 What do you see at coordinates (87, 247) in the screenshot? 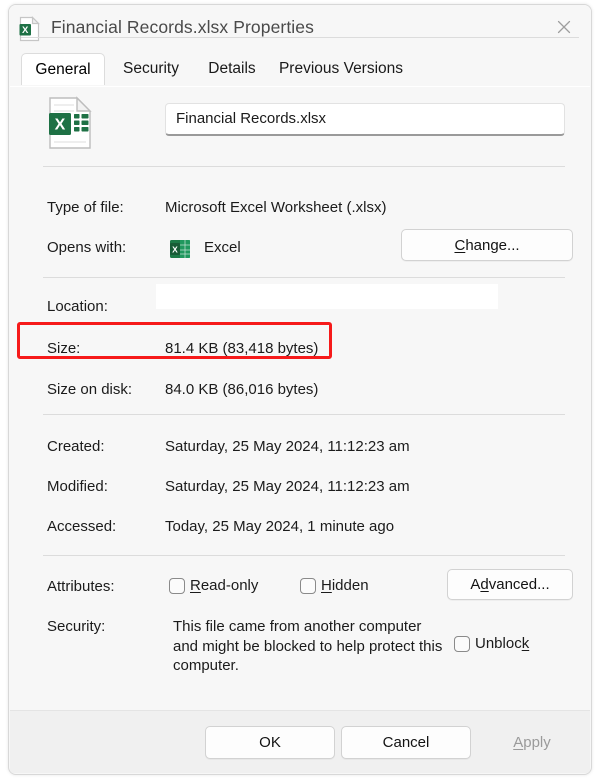
I see `opens-with-label: Opens with:` at bounding box center [87, 247].